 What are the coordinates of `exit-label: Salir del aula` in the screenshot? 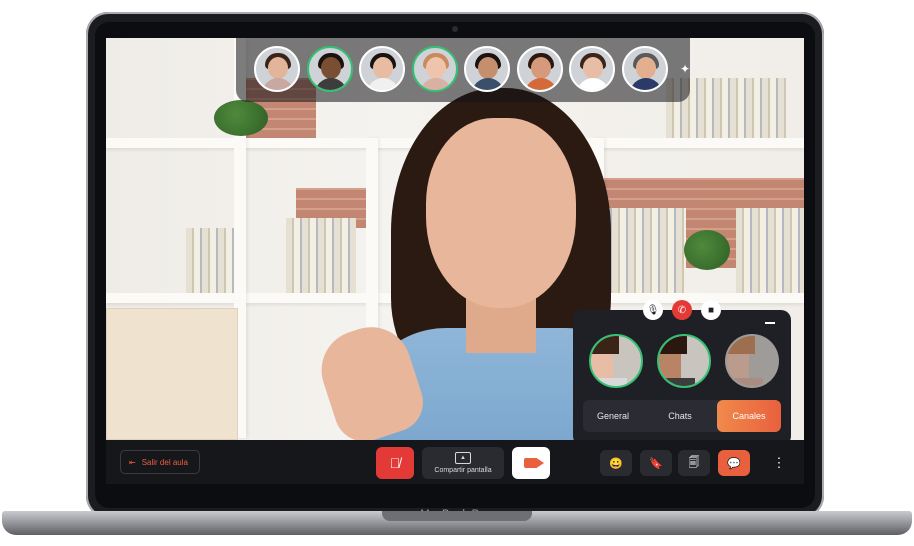 It's located at (164, 462).